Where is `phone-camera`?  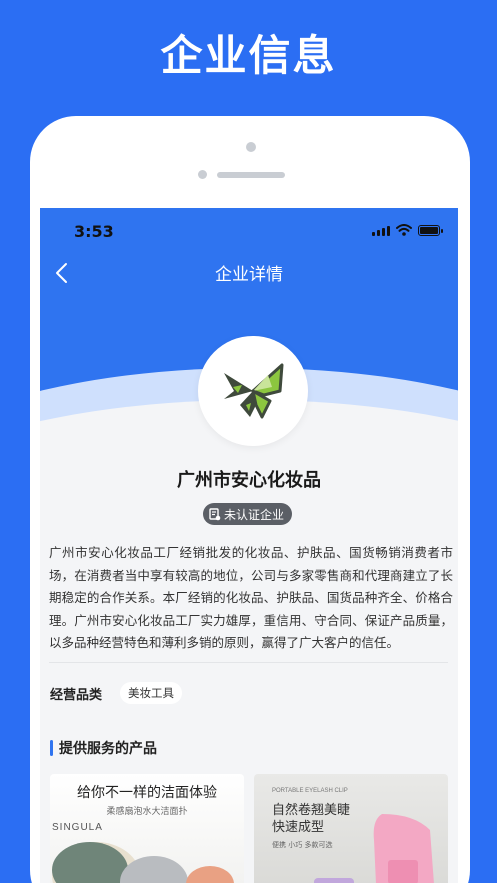
phone-camera is located at coordinates (251, 147).